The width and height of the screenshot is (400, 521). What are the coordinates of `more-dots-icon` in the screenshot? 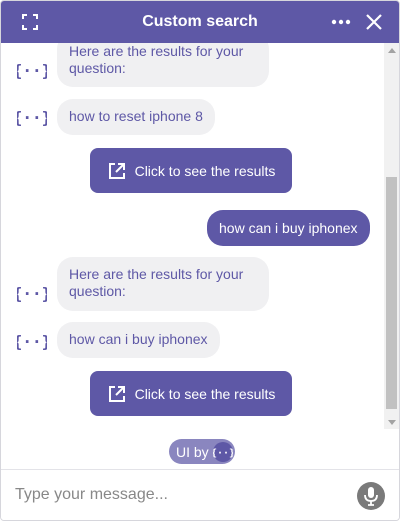 It's located at (341, 22).